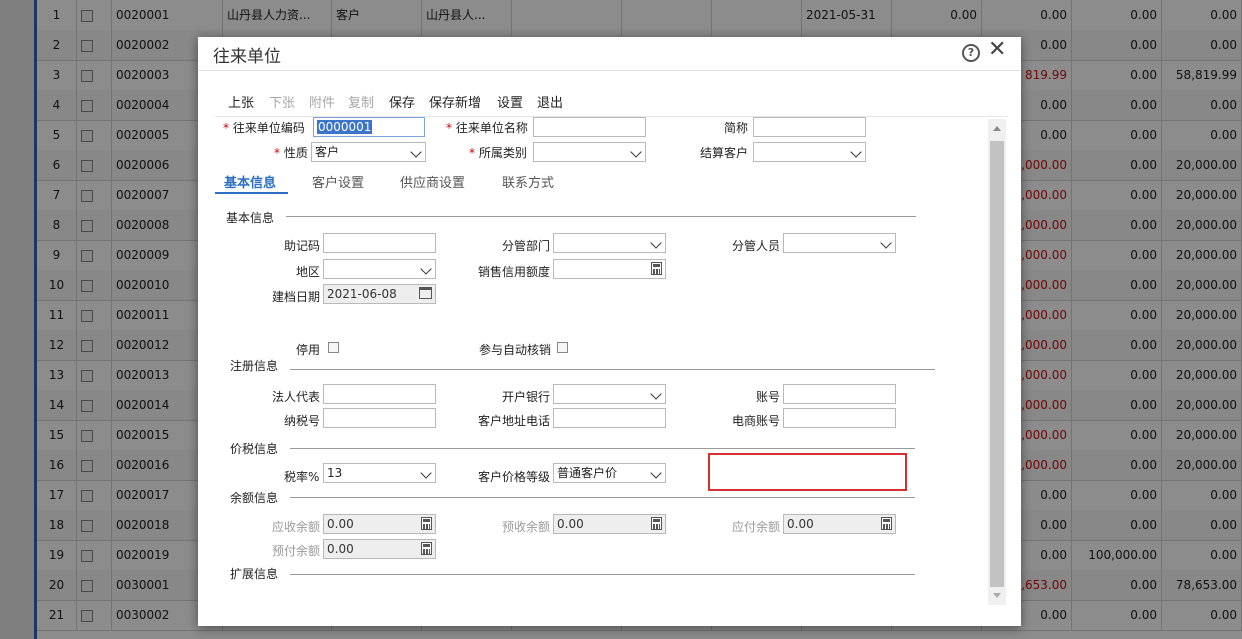  I want to click on category-select, so click(589, 152).